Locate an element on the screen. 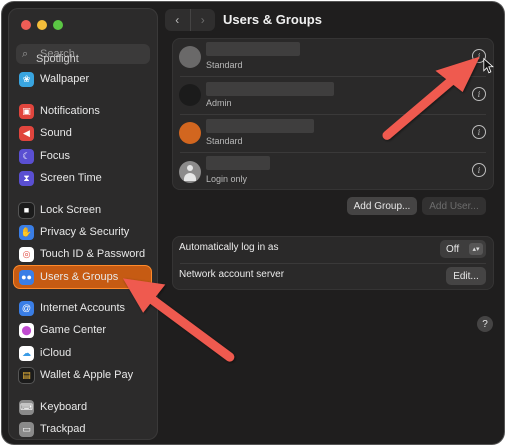 The image size is (506, 446). icloud-icon: ☁ is located at coordinates (26, 353).